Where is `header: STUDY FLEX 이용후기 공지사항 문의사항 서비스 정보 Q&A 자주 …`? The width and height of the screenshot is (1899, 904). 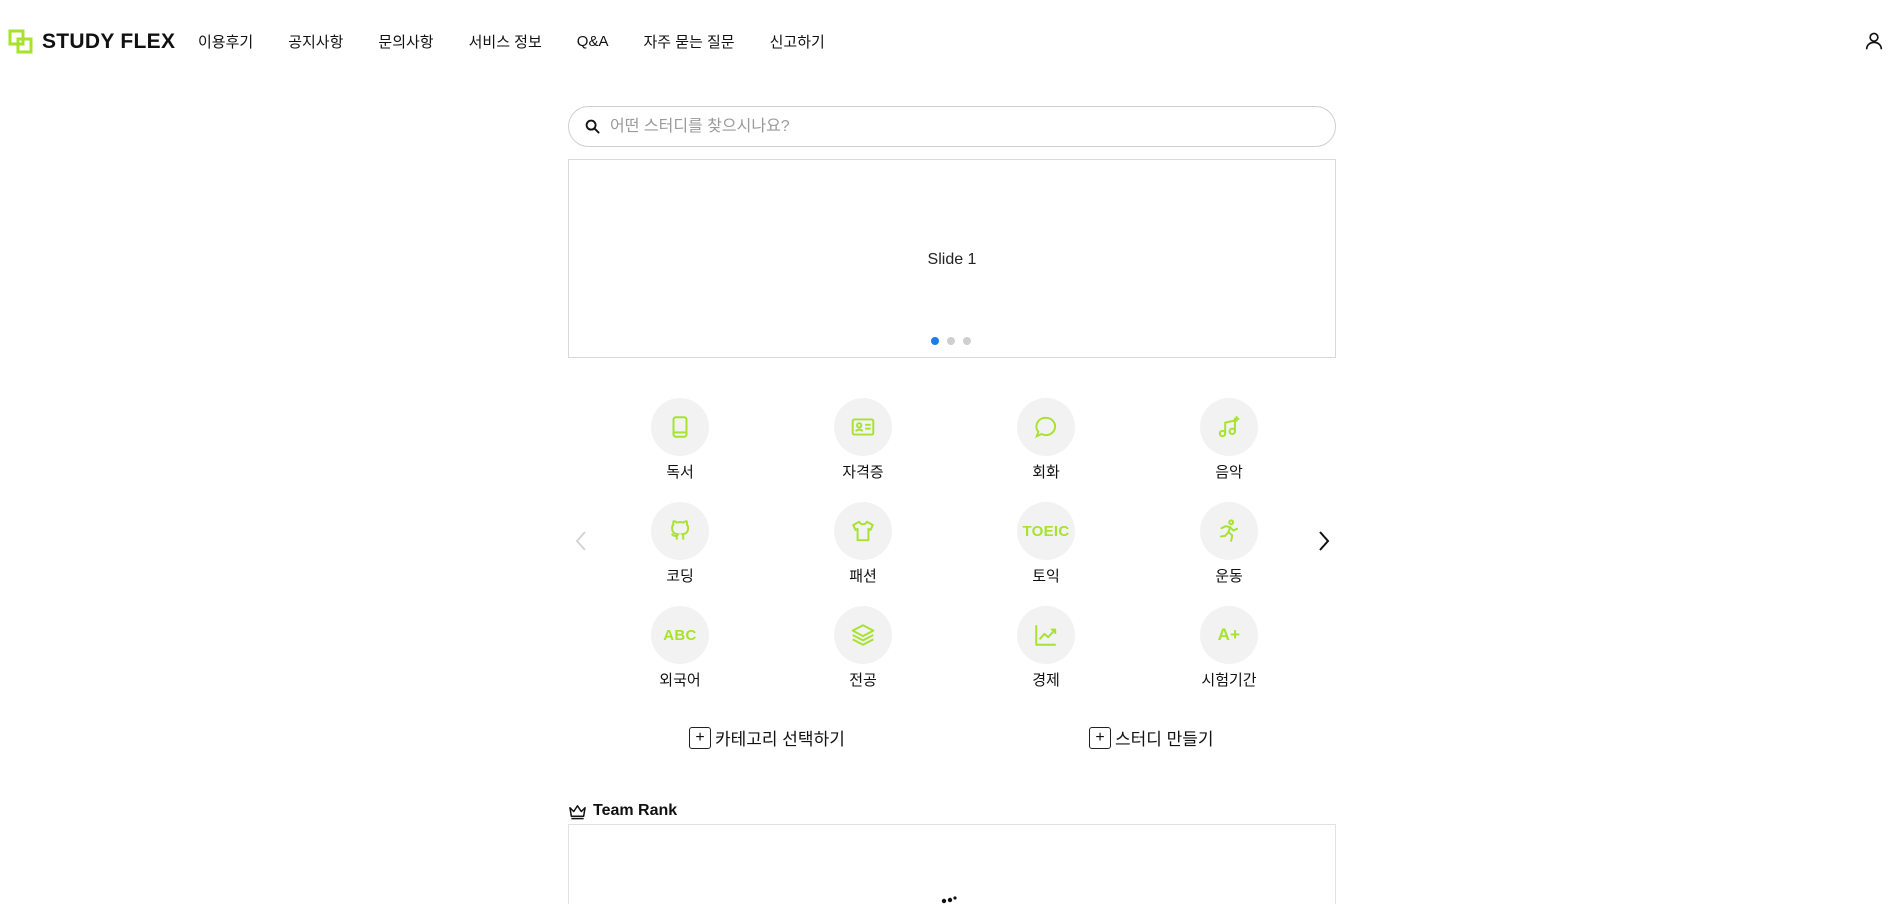
header: STUDY FLEX 이용후기 공지사항 문의사항 서비스 정보 Q&A 자주 … is located at coordinates (949, 41).